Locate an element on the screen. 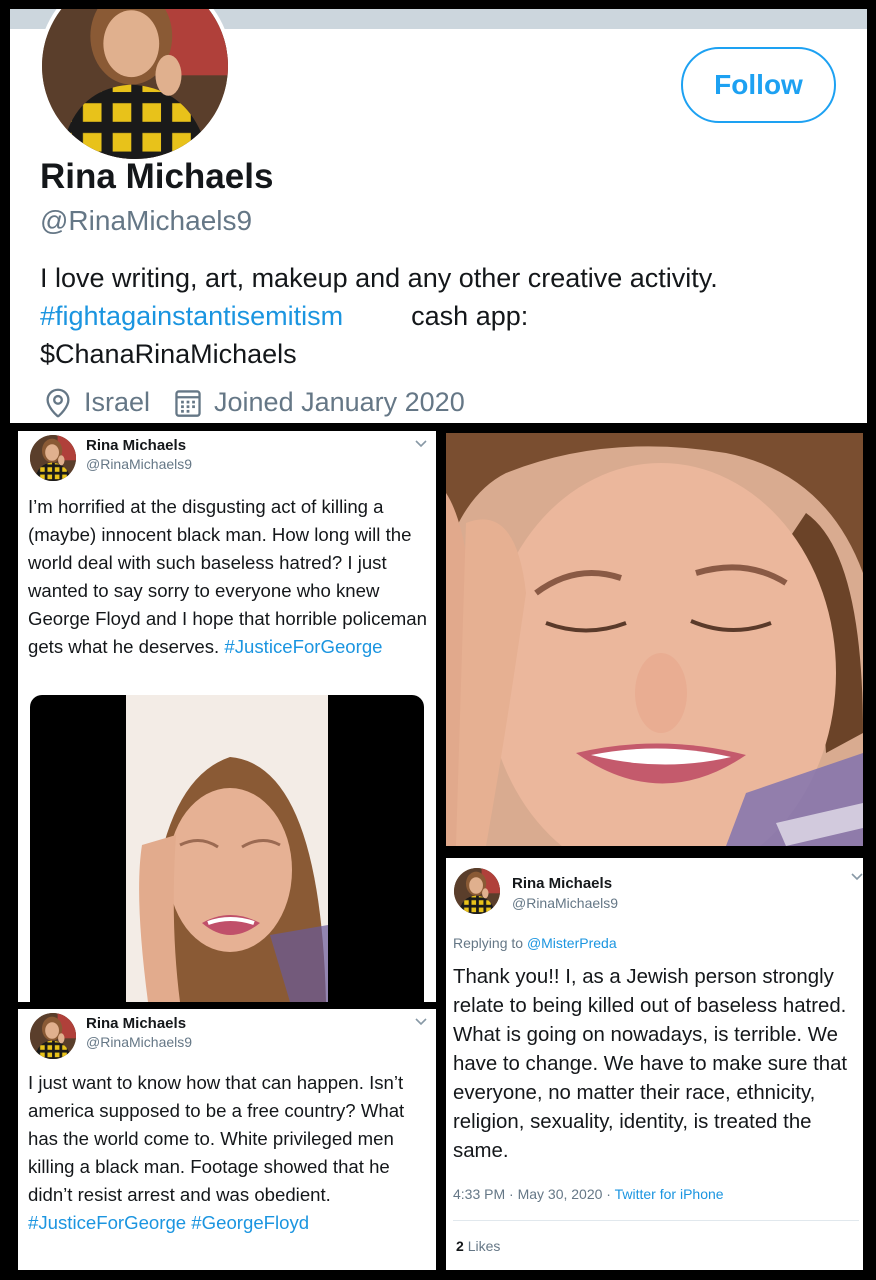 This screenshot has height=1280, width=876. reply-mention-link: @MisterPreda is located at coordinates (572, 943).